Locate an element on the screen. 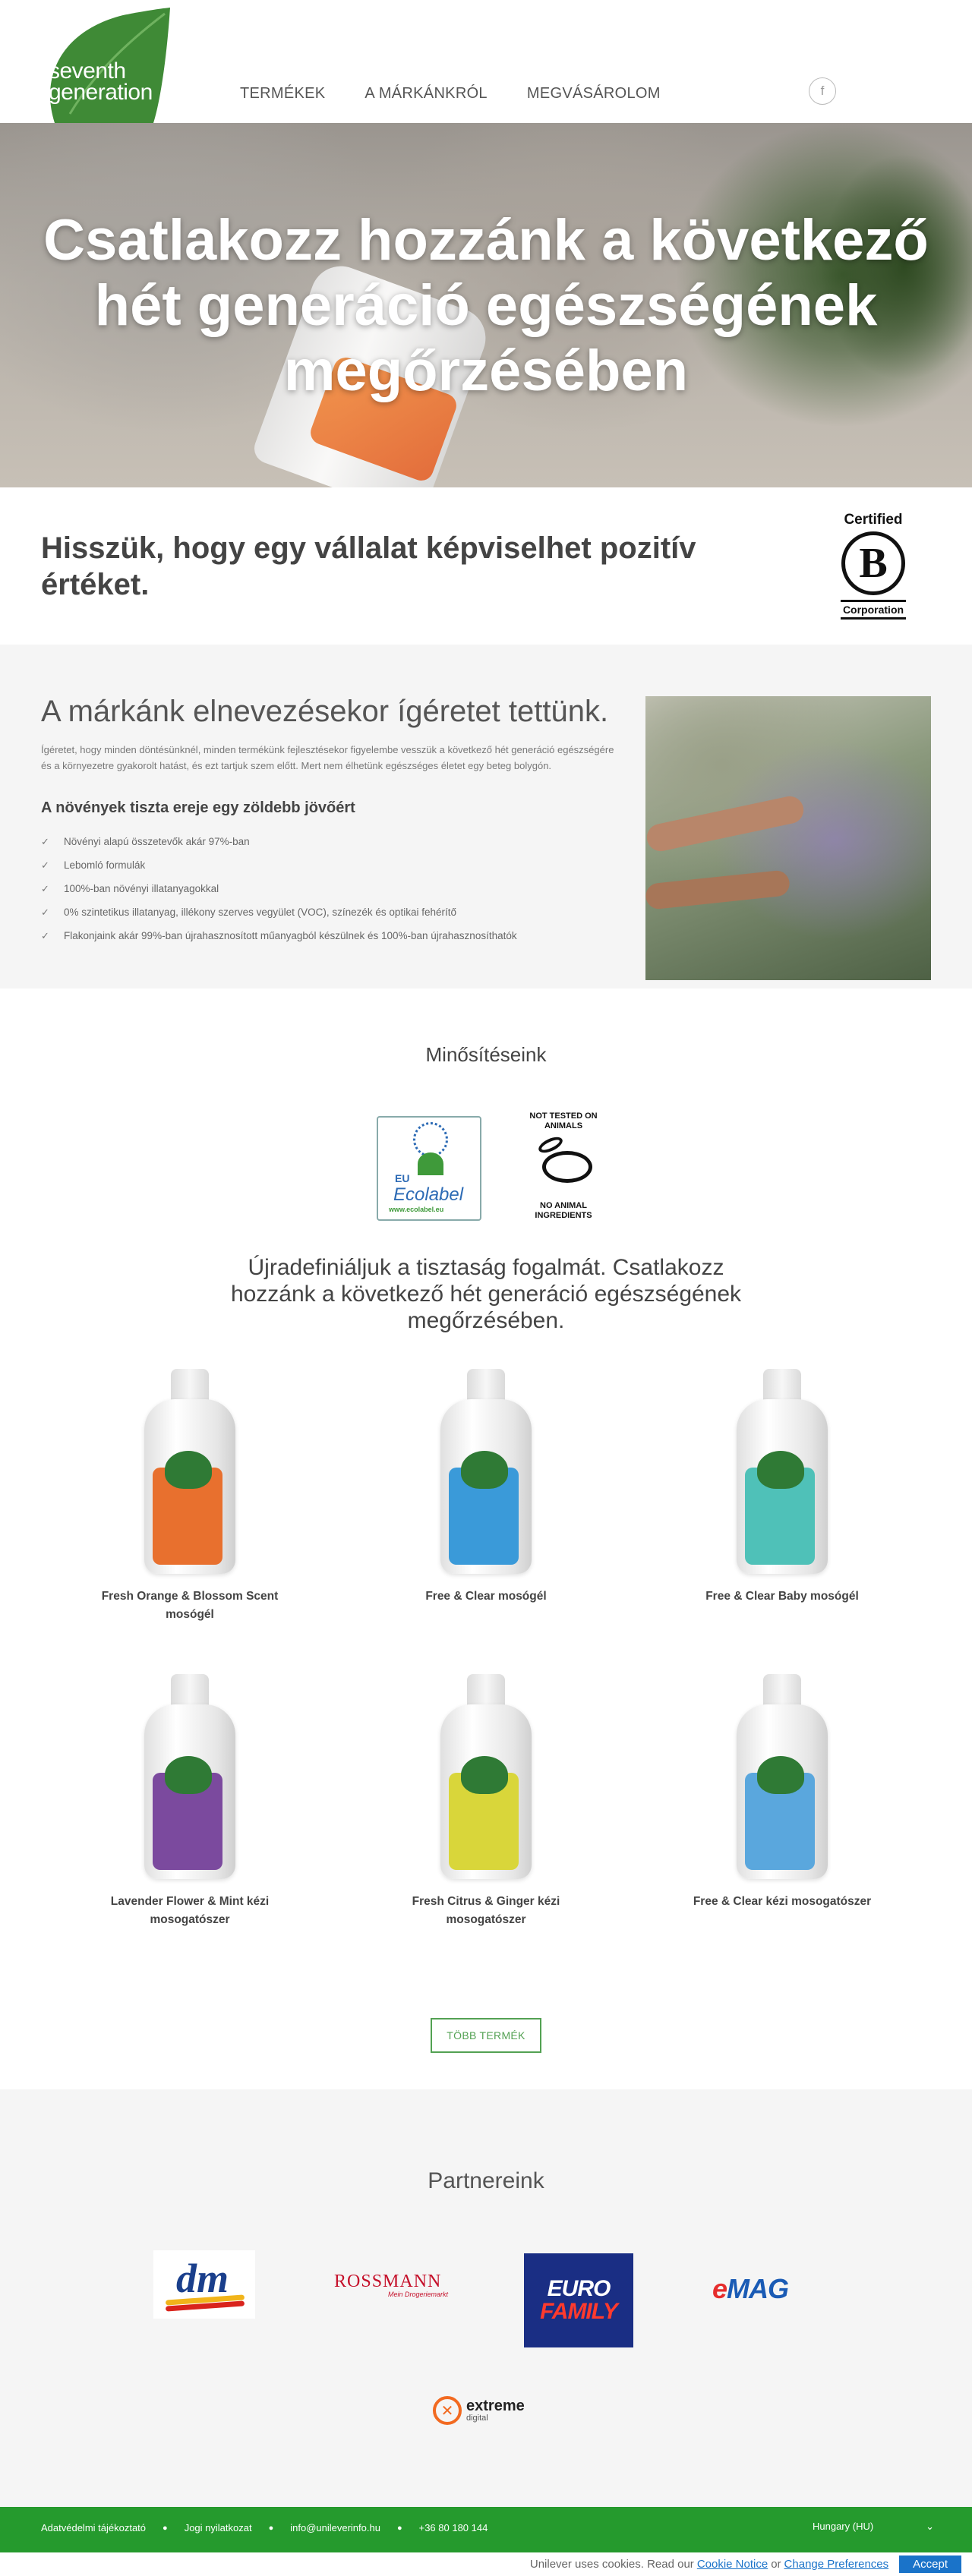 This screenshot has width=972, height=2576. more-products-button: TÖBB TERMÉK is located at coordinates (486, 2035).